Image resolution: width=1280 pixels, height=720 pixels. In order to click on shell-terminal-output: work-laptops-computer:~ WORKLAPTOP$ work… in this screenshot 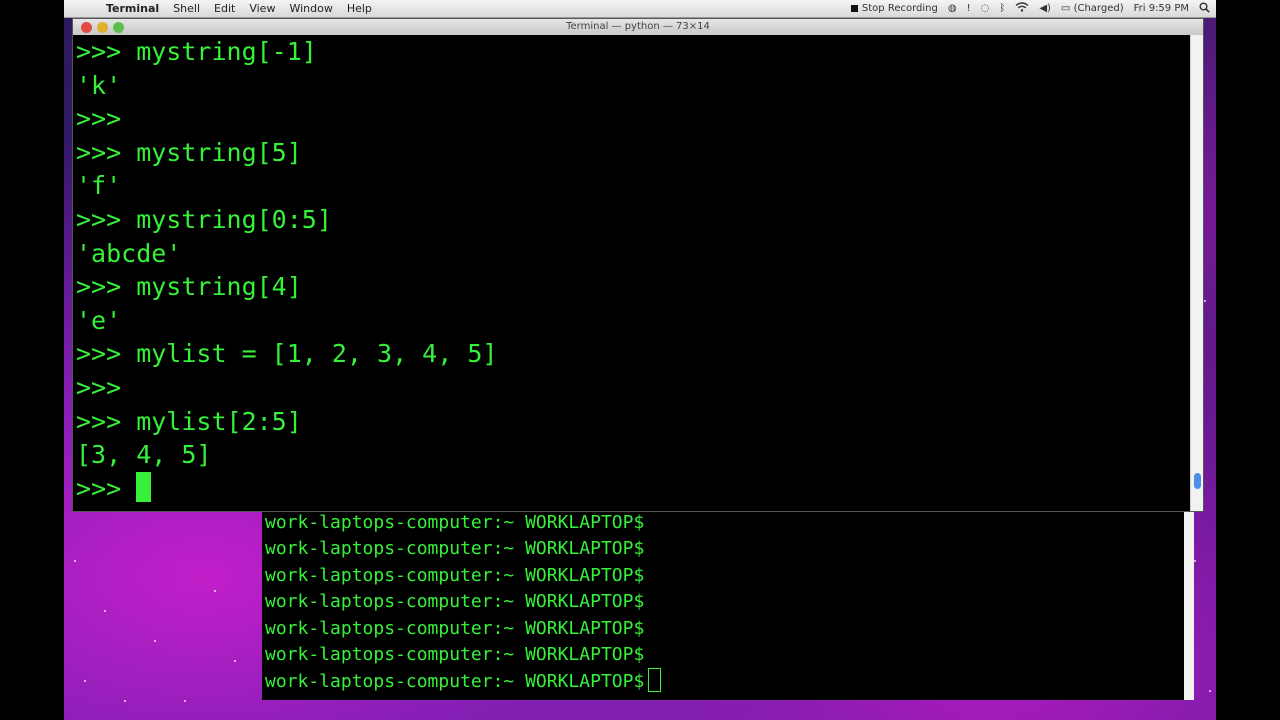, I will do `click(463, 603)`.